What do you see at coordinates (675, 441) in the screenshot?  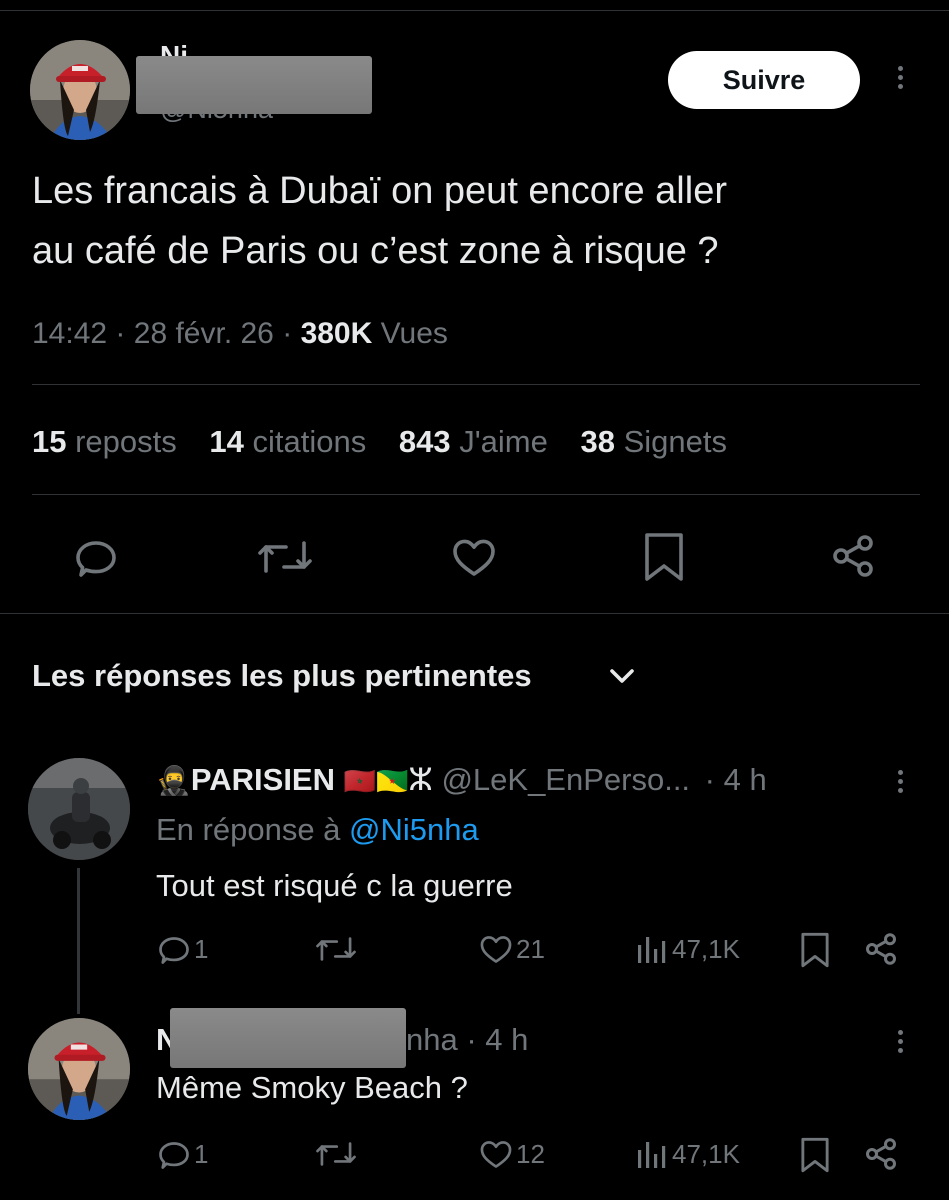 I see `bookmarks-label: Signets` at bounding box center [675, 441].